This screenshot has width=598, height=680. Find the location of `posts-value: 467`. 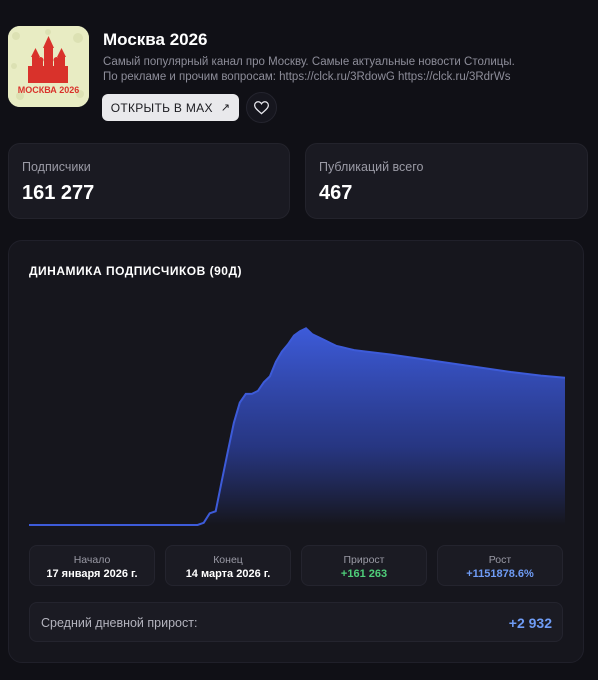

posts-value: 467 is located at coordinates (336, 193).